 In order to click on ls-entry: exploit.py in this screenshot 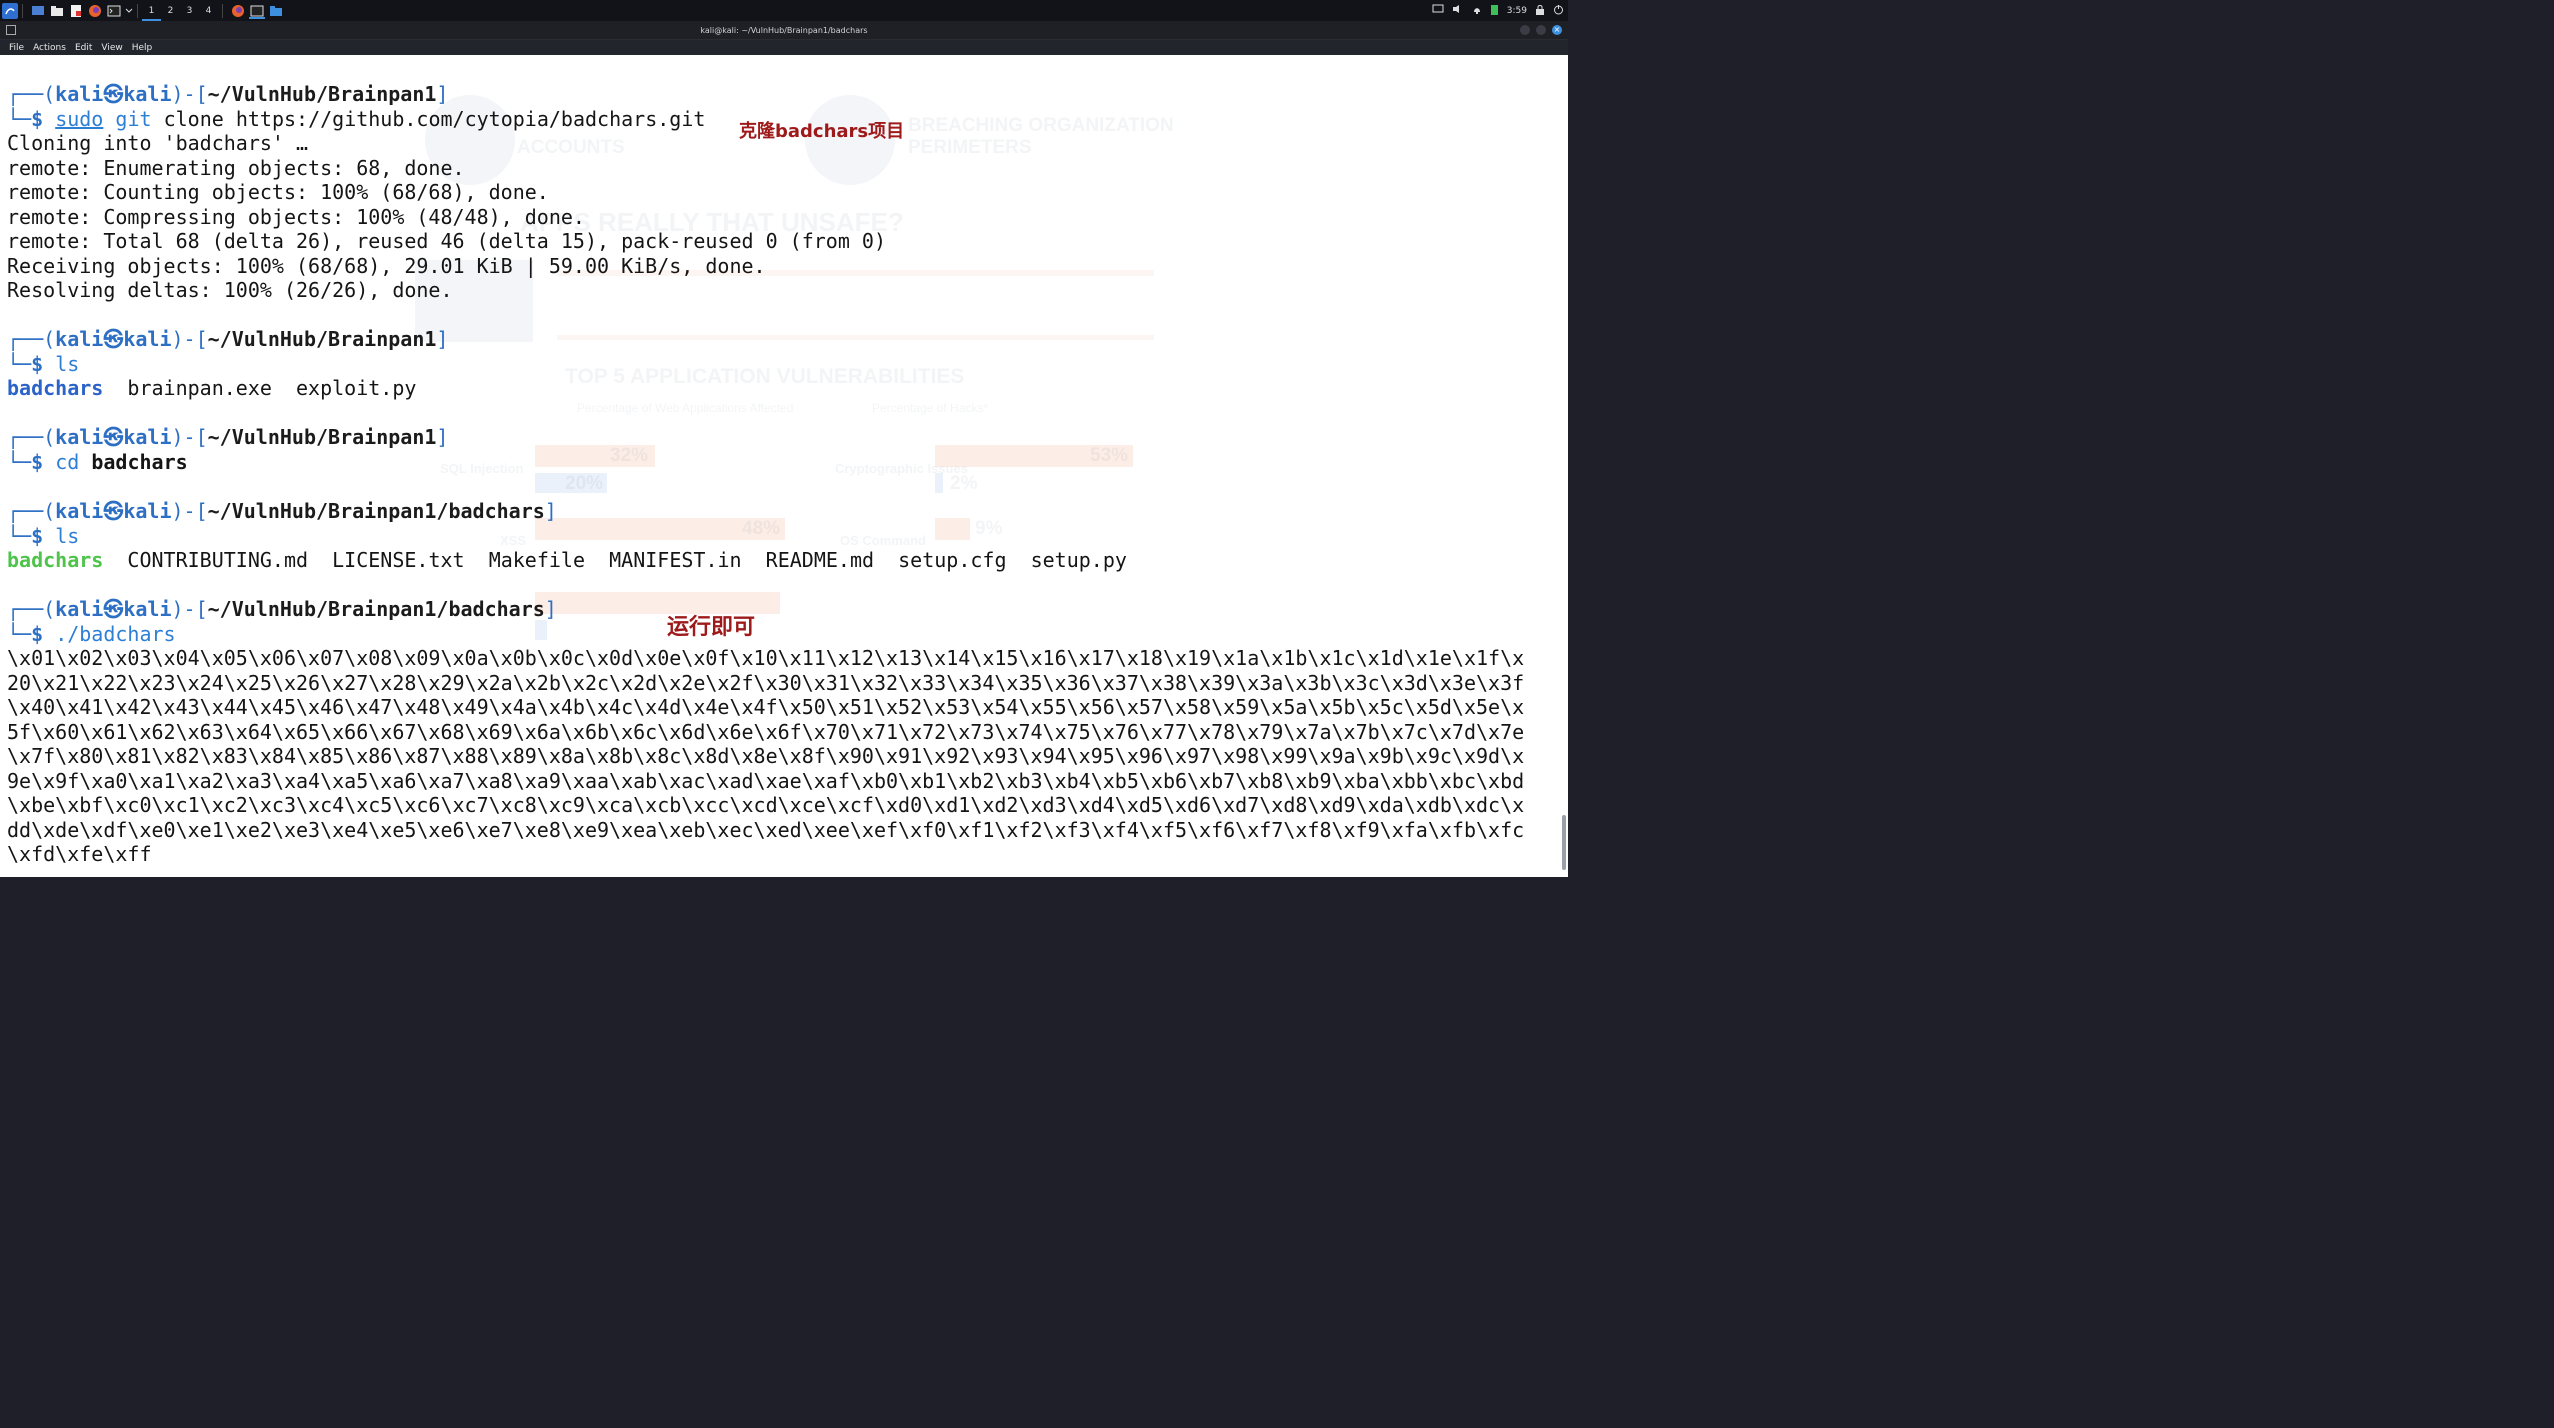, I will do `click(356, 388)`.